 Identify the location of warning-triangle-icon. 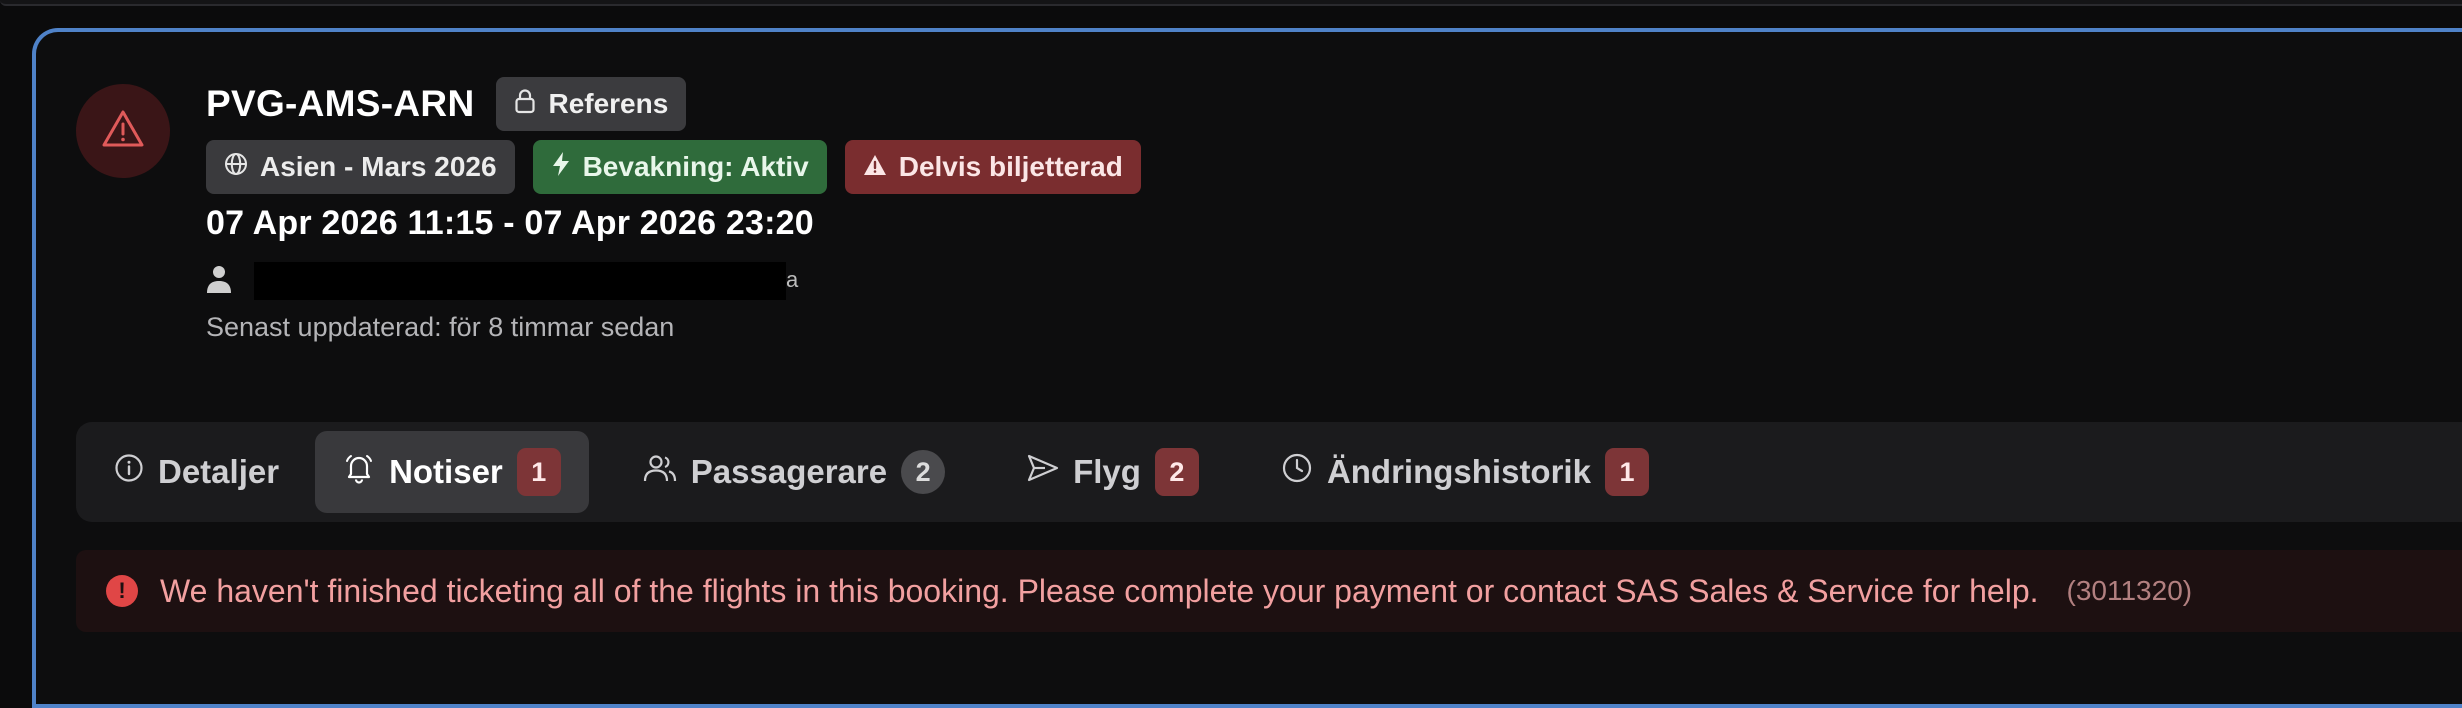
(123, 131).